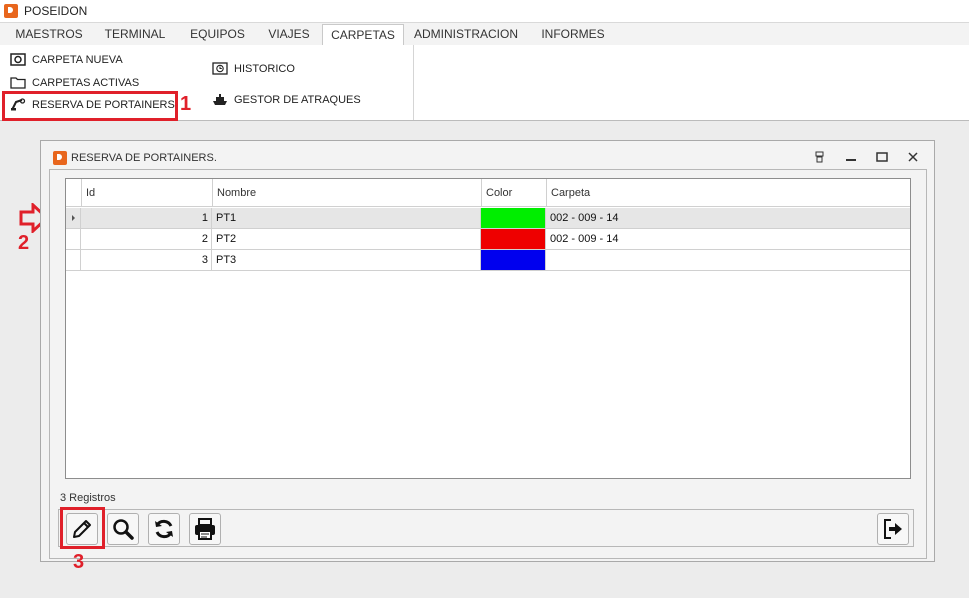 The image size is (969, 598). What do you see at coordinates (88, 498) in the screenshot?
I see `record-count: 3 Registros` at bounding box center [88, 498].